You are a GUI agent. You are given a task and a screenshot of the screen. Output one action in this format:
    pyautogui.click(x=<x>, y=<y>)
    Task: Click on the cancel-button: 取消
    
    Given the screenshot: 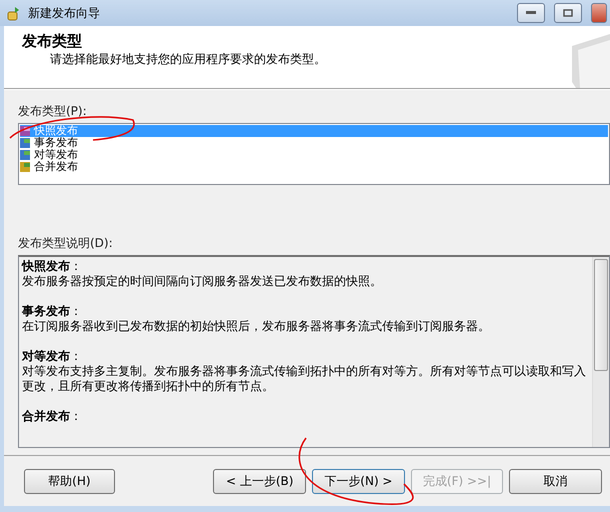 What is the action you would take?
    pyautogui.click(x=555, y=481)
    